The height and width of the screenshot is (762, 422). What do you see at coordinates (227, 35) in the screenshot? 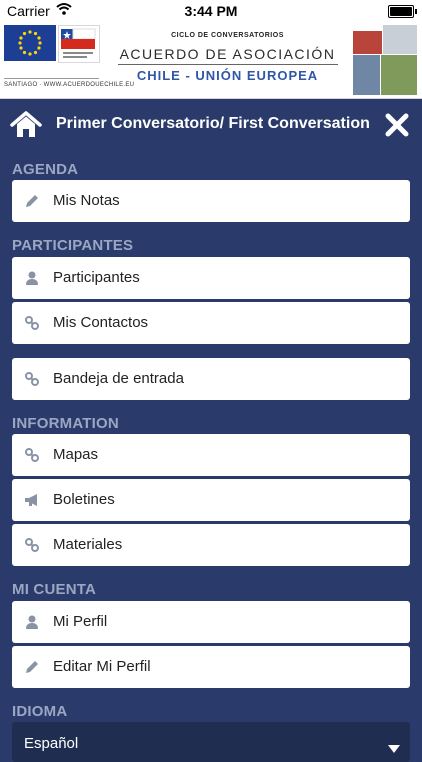
I see `banner-cycle-text: CICLO DE CONVERSATORIOS` at bounding box center [227, 35].